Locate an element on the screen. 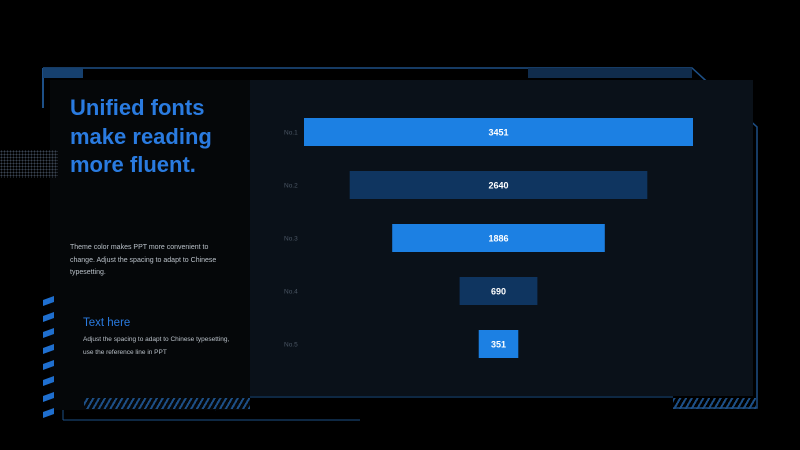 Image resolution: width=800 pixels, height=450 pixels. bar-value-label: 690 is located at coordinates (498, 292).